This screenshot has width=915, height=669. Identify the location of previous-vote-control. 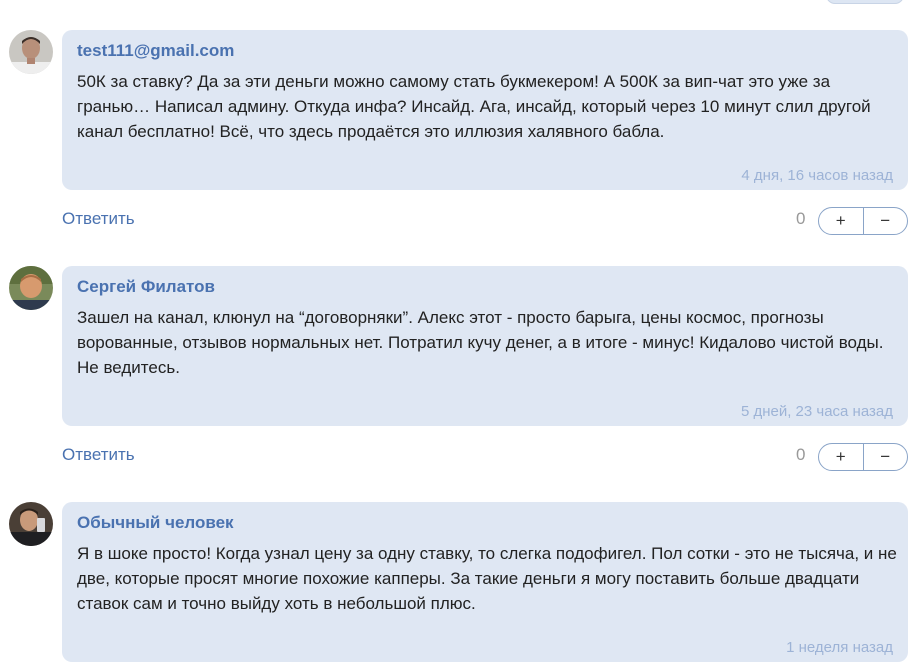
(865, 2).